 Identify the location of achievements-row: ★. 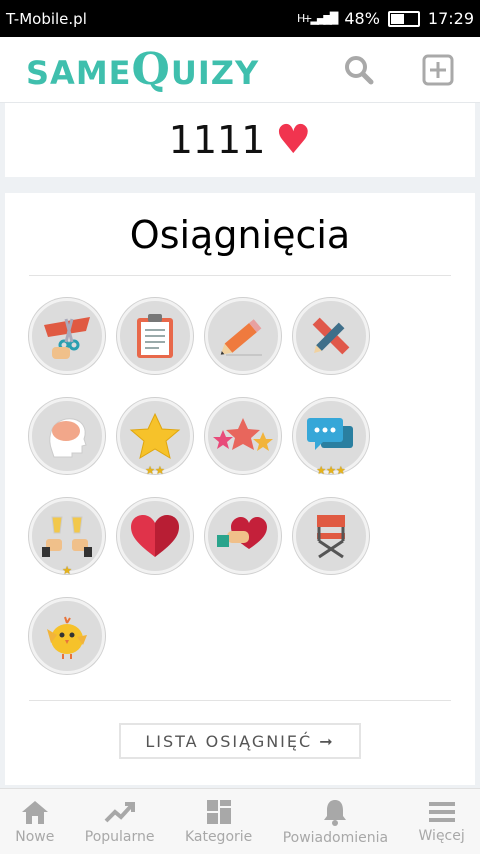
(240, 548).